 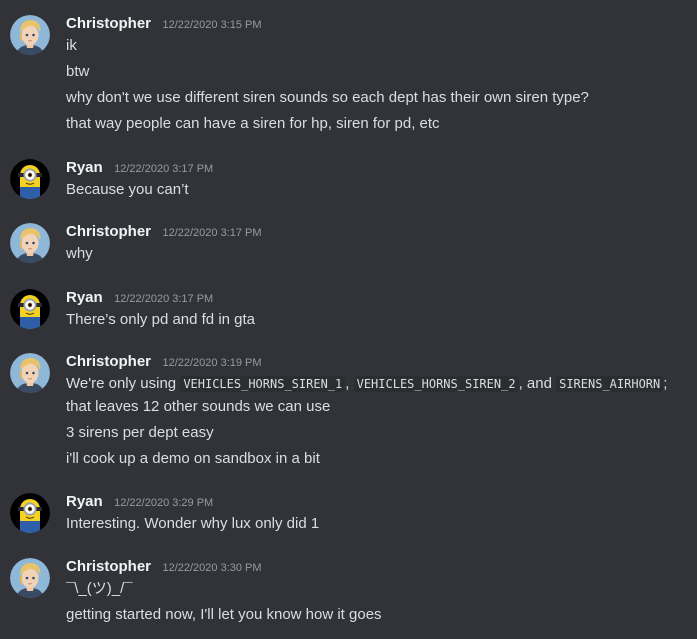 I want to click on message-text: ik, so click(x=71, y=45).